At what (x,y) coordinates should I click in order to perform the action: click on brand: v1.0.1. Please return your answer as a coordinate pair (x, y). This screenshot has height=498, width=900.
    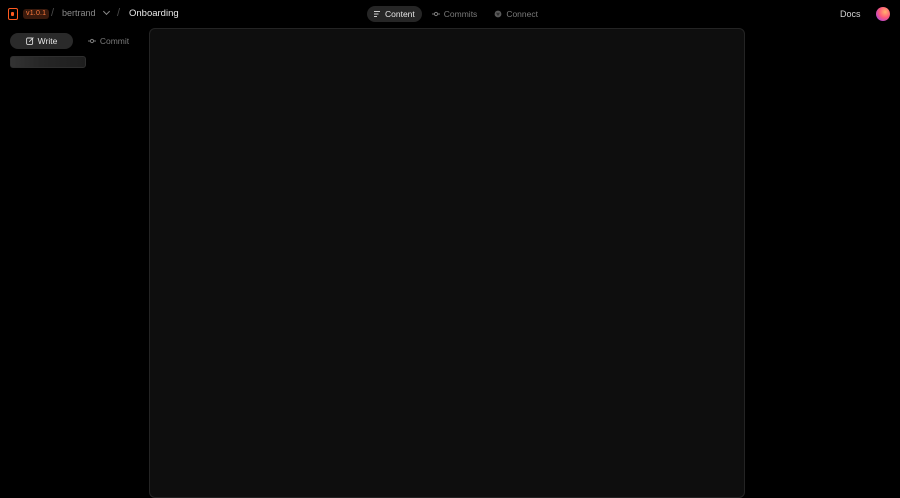
    Looking at the image, I should click on (29, 14).